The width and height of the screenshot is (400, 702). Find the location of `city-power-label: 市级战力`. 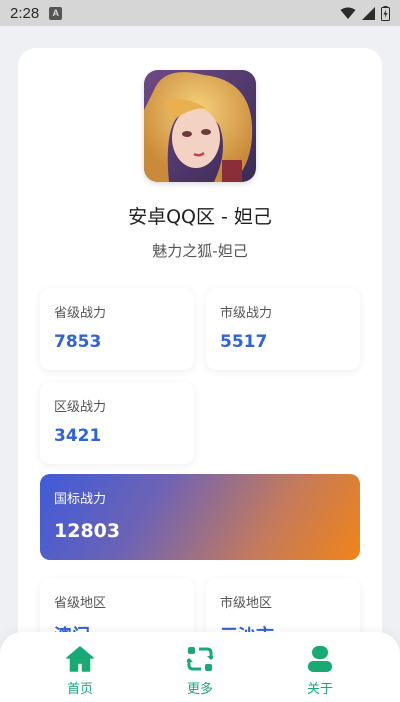

city-power-label: 市级战力 is located at coordinates (246, 313).